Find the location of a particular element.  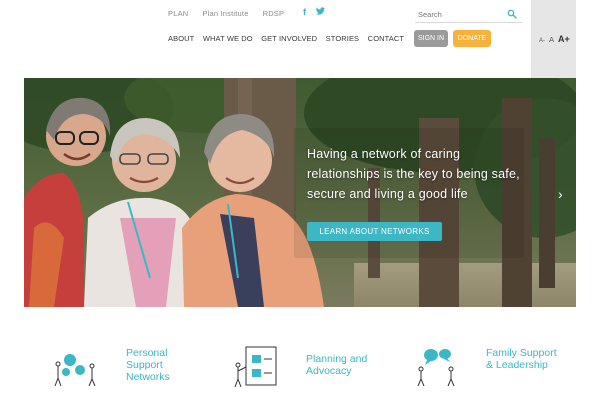

feature-label: Family Support & Leadership is located at coordinates (526, 359).